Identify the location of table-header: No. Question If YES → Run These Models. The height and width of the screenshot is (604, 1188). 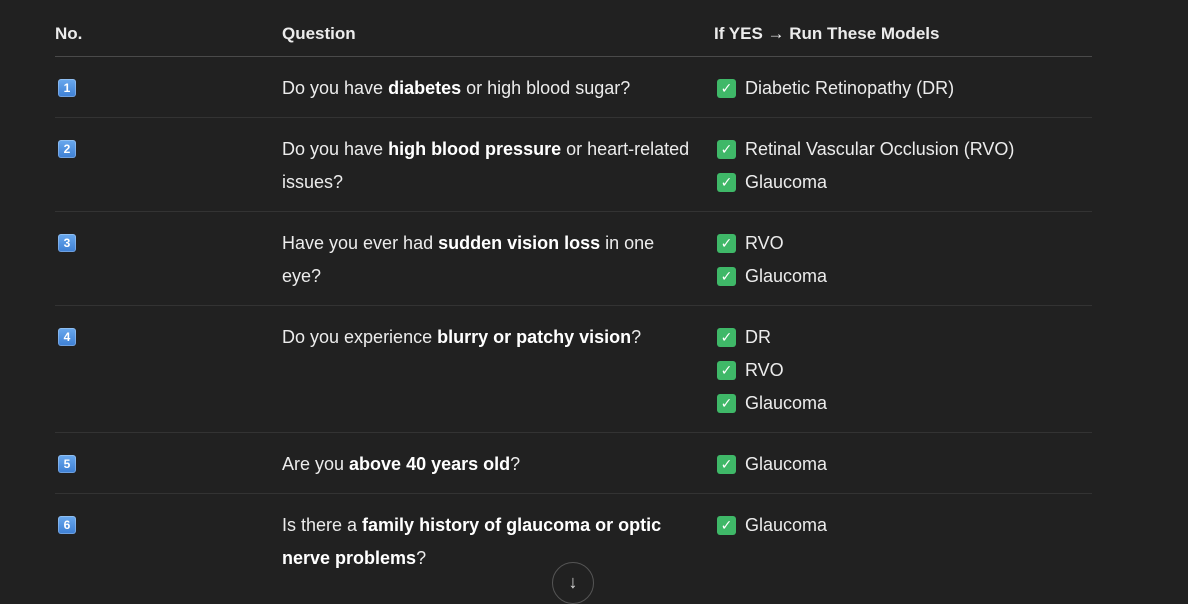
(573, 28).